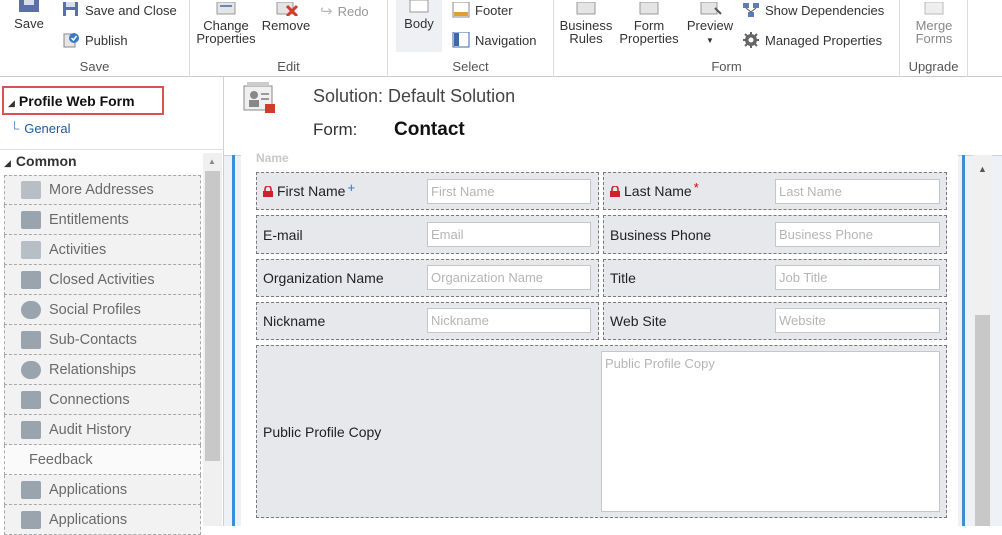  I want to click on save-close-icon, so click(70, 9).